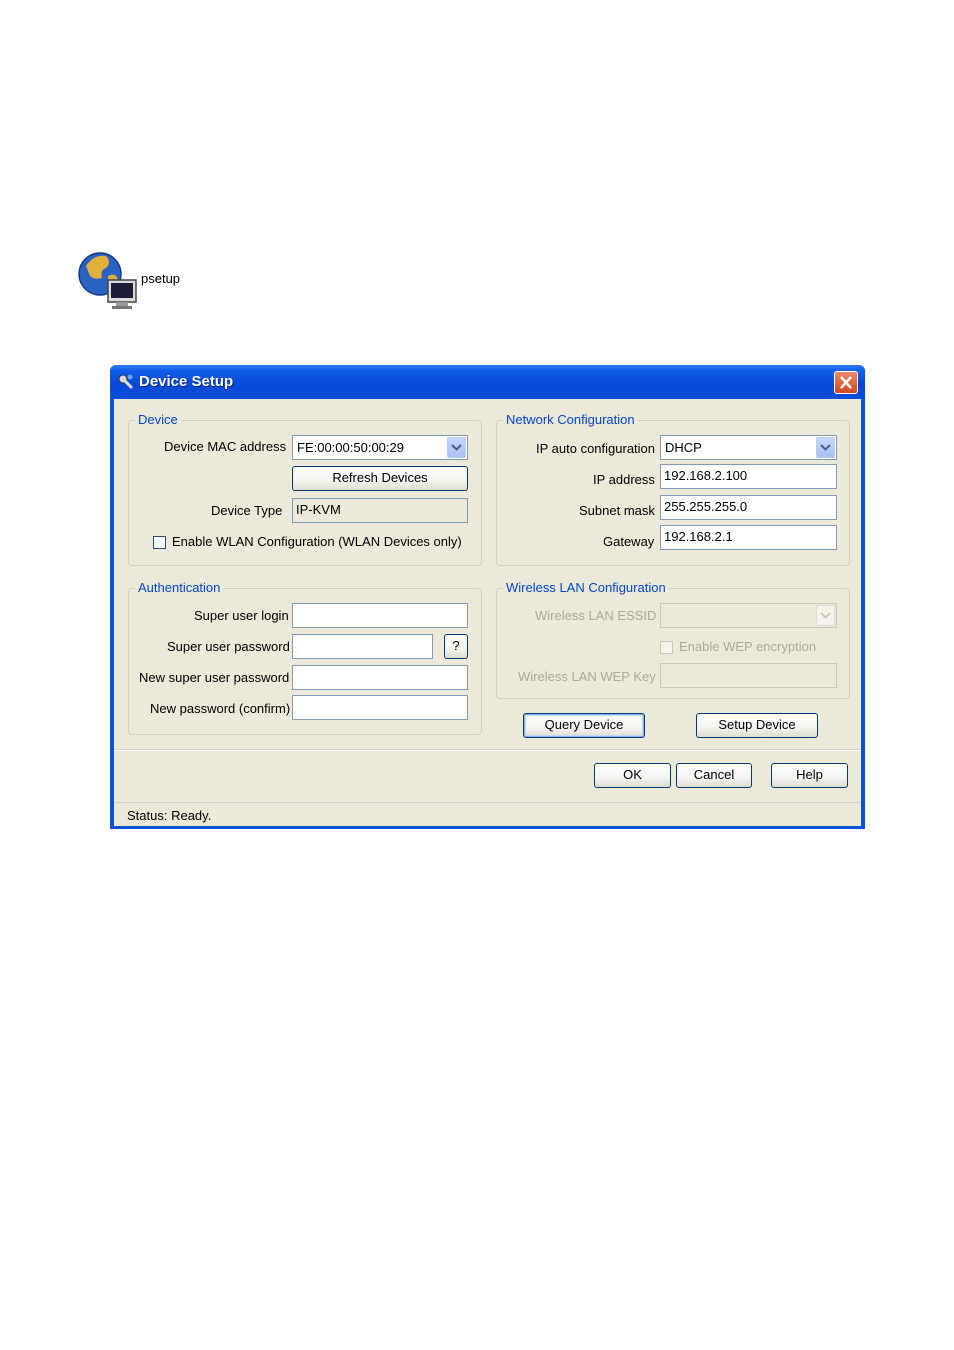  I want to click on wep-encryption-checkbox, so click(666, 647).